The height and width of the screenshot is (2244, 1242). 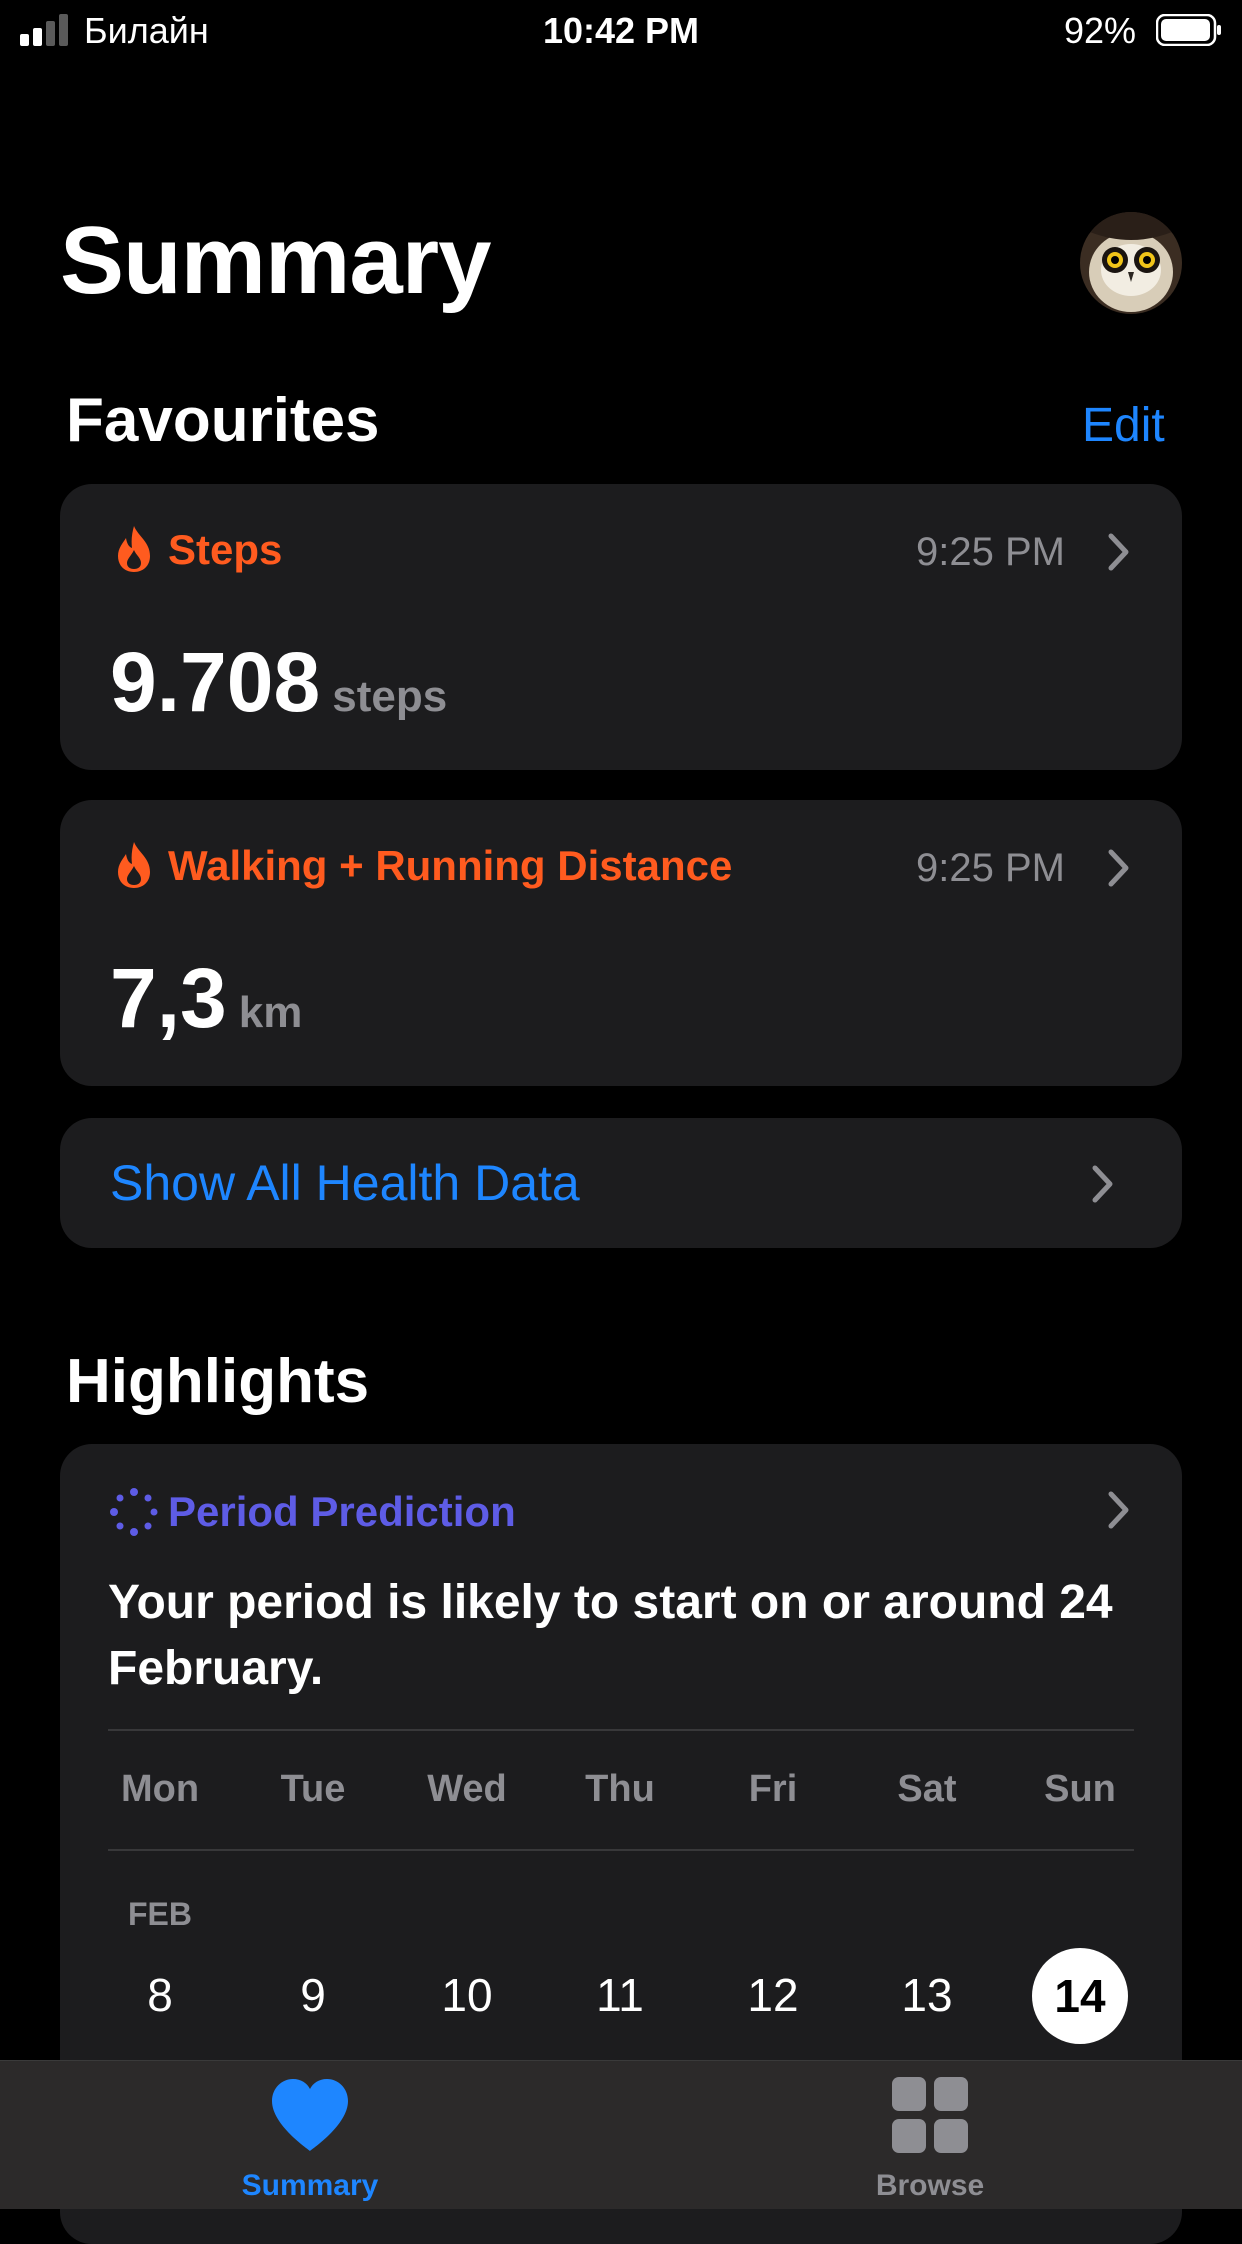 I want to click on weekday-label: Mon, so click(x=160, y=1789).